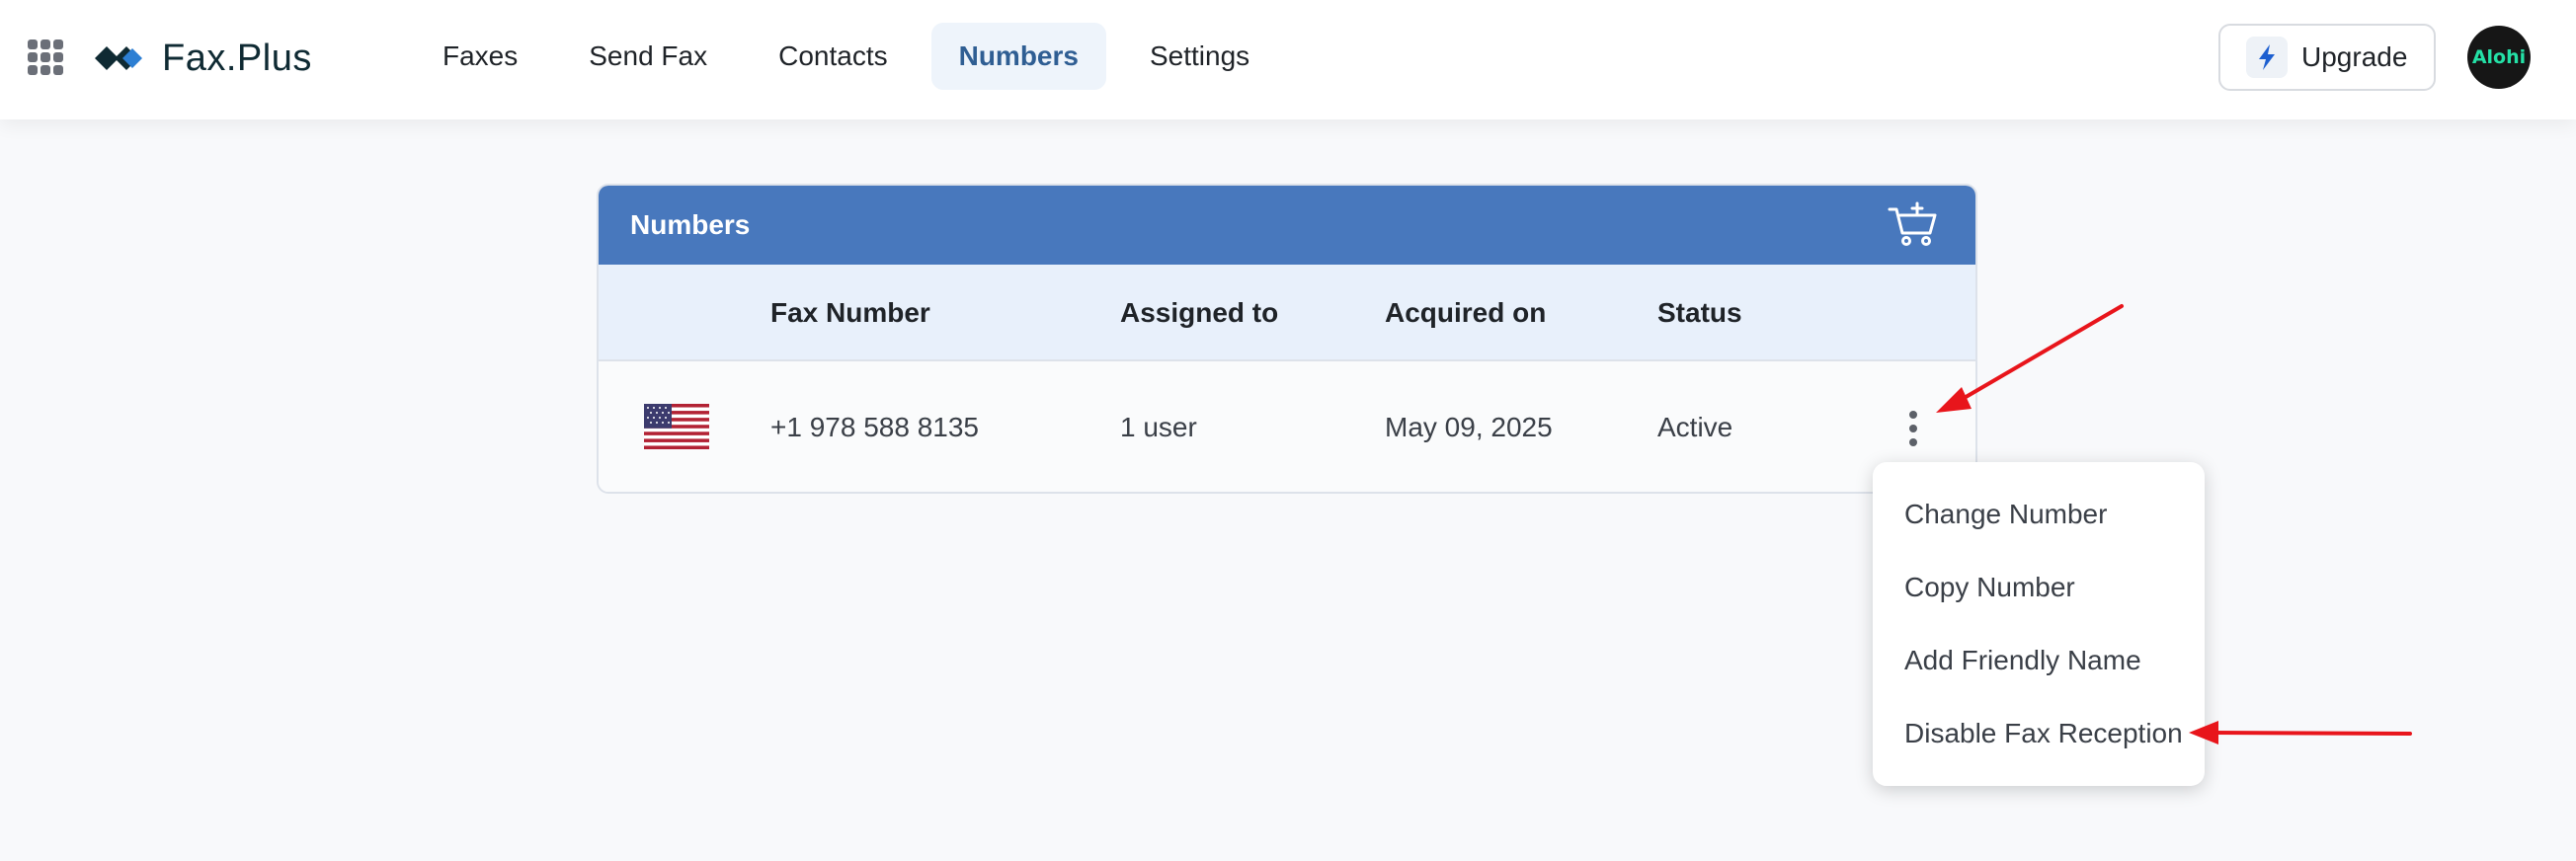  I want to click on menu-item-change-number: Change Number, so click(2039, 514).